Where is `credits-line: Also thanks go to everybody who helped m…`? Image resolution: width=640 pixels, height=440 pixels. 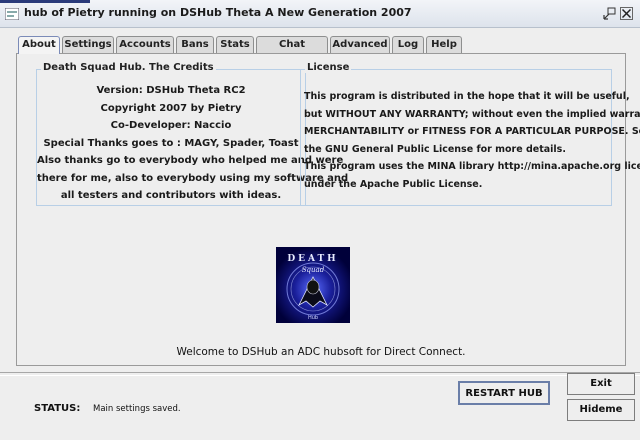 credits-line: Also thanks go to everybody who helped m… is located at coordinates (190, 160).